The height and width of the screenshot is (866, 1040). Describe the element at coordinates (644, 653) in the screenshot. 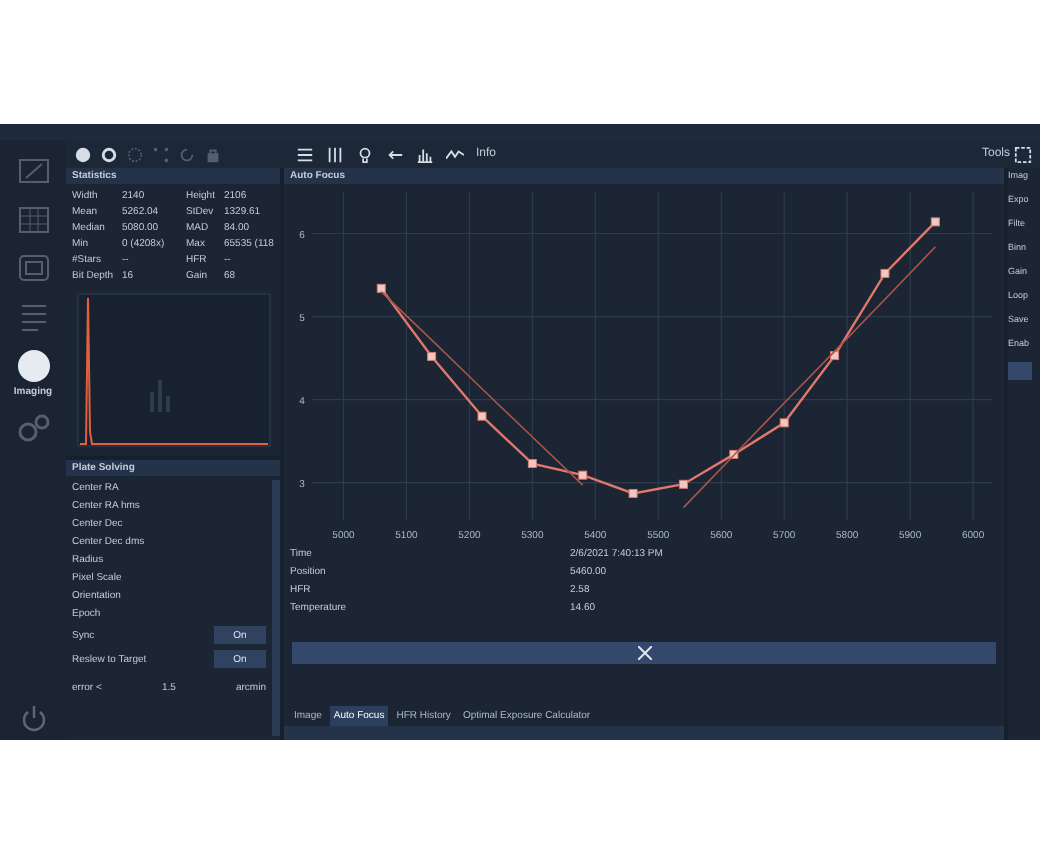

I see `close-icon` at that location.